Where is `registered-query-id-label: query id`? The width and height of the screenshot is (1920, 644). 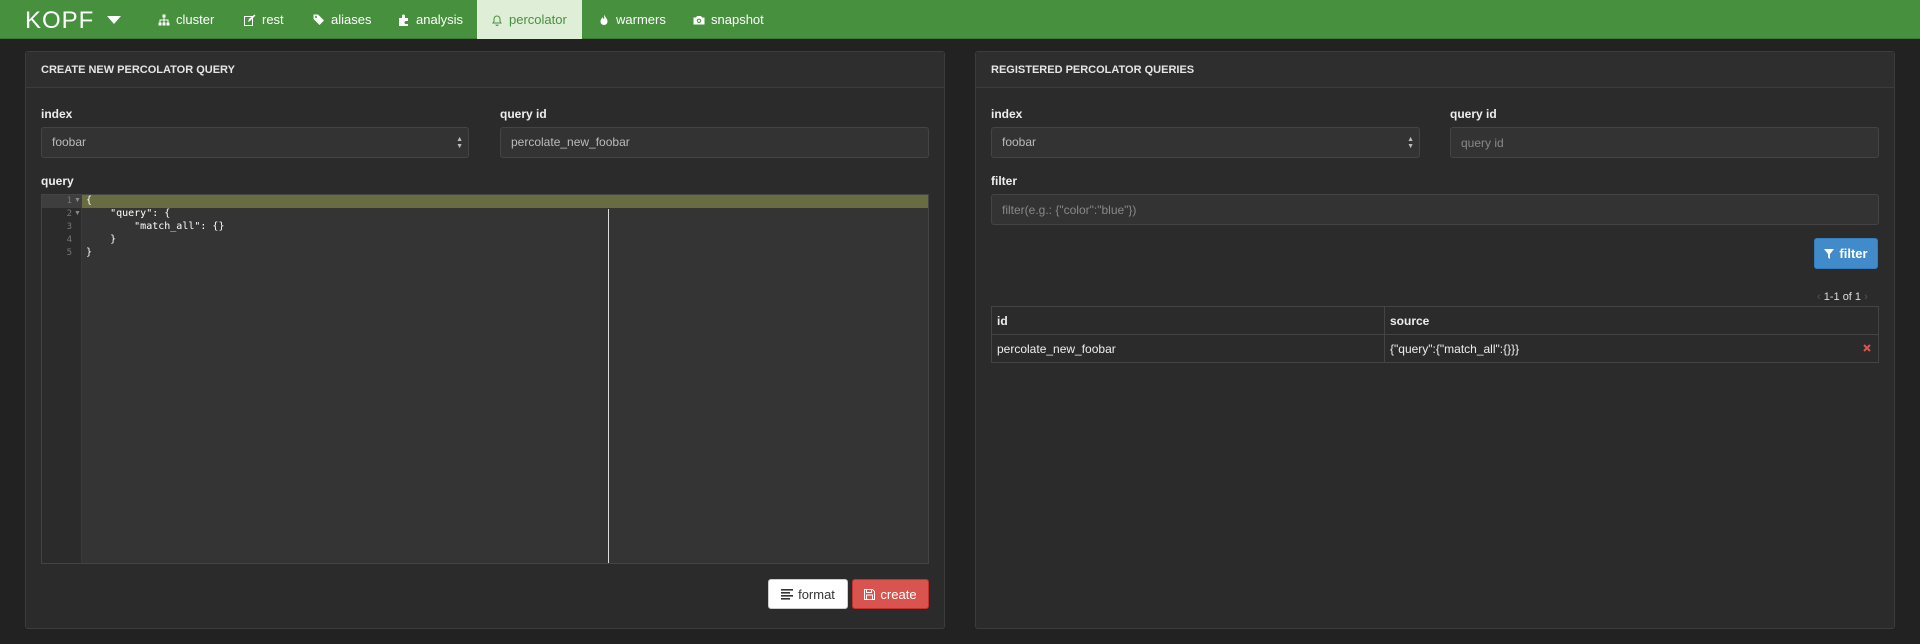 registered-query-id-label: query id is located at coordinates (1473, 114).